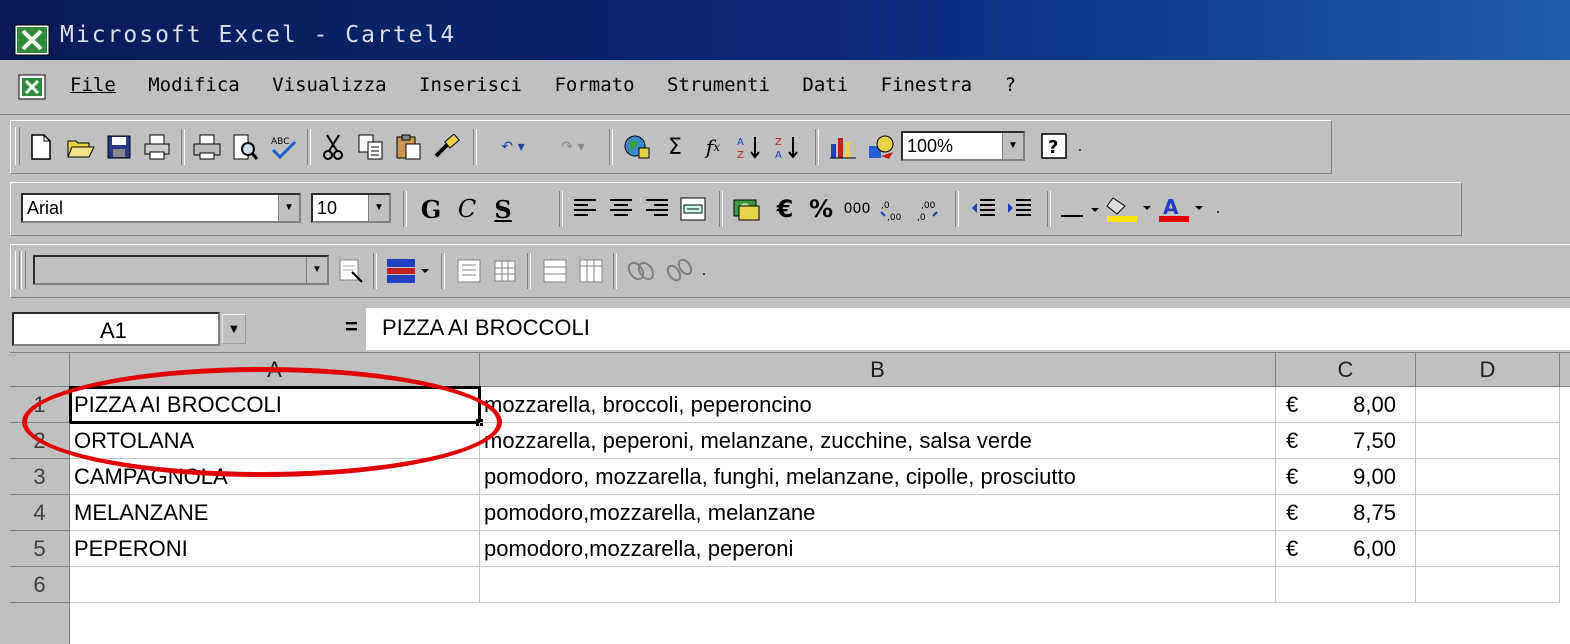 This screenshot has height=644, width=1570. Describe the element at coordinates (275, 370) in the screenshot. I see `column-header-a: A` at that location.